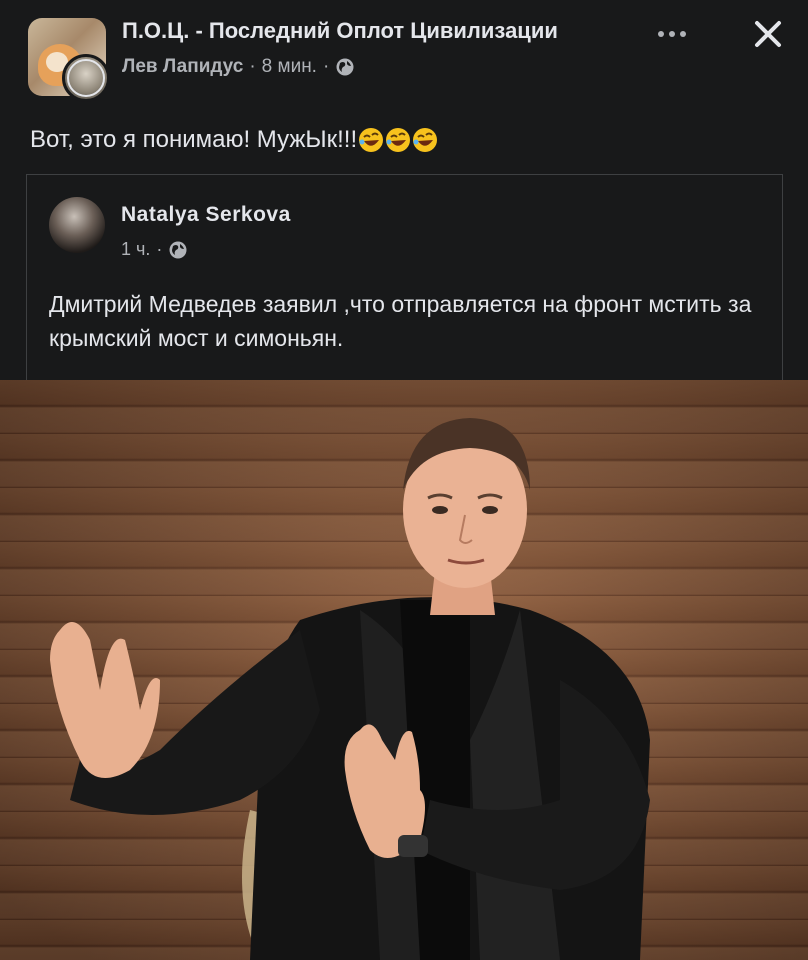 Image resolution: width=808 pixels, height=960 pixels. I want to click on avatar-ring, so click(86, 78).